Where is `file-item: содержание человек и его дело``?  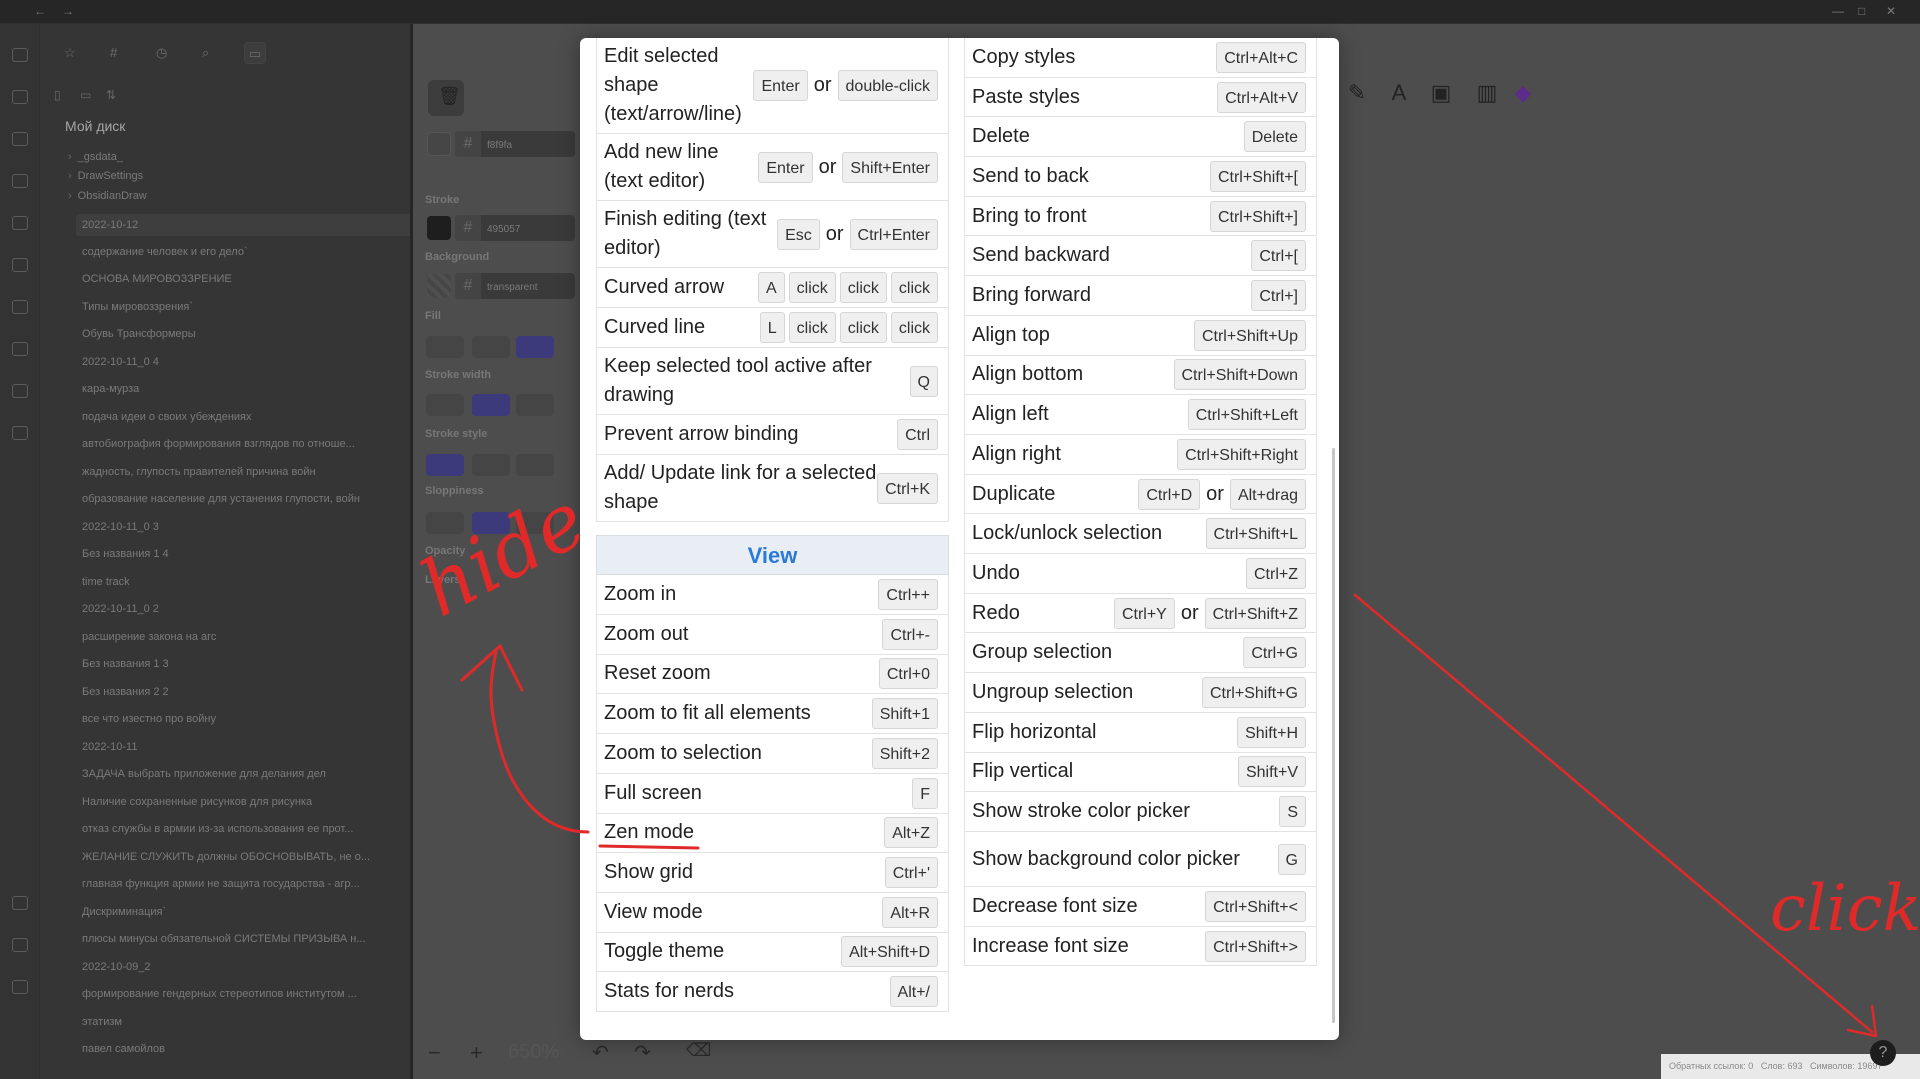
file-item: содержание человек и его дело` is located at coordinates (252, 252).